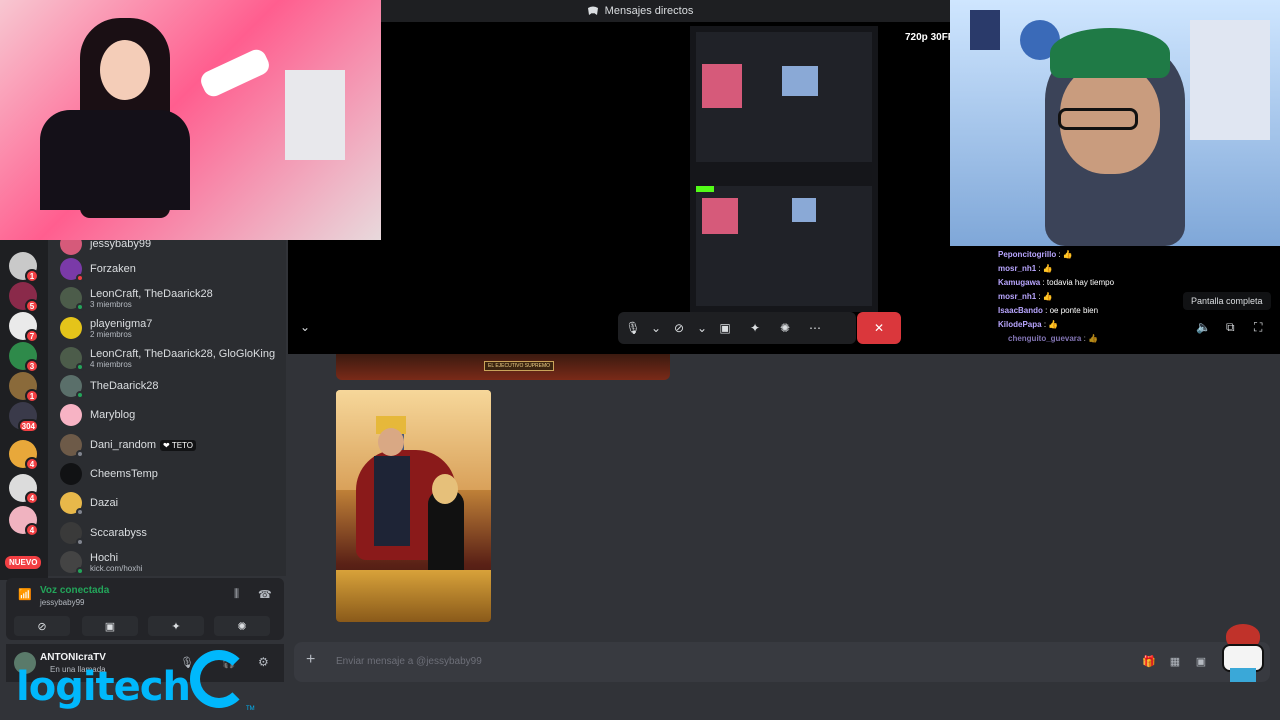  I want to click on mascot-sticker, so click(1243, 653).